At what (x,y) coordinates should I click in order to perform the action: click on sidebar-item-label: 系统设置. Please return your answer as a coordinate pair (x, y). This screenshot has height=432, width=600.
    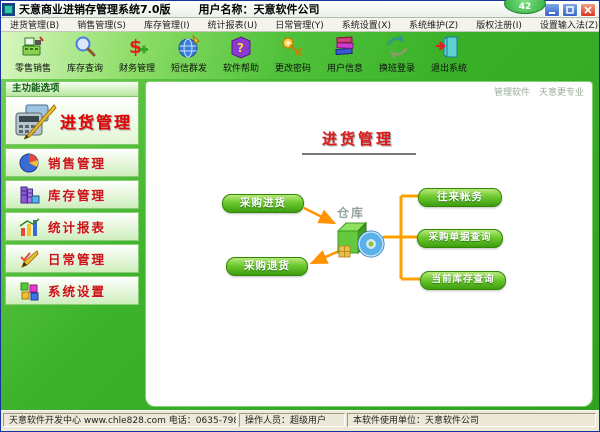
    Looking at the image, I should click on (77, 291).